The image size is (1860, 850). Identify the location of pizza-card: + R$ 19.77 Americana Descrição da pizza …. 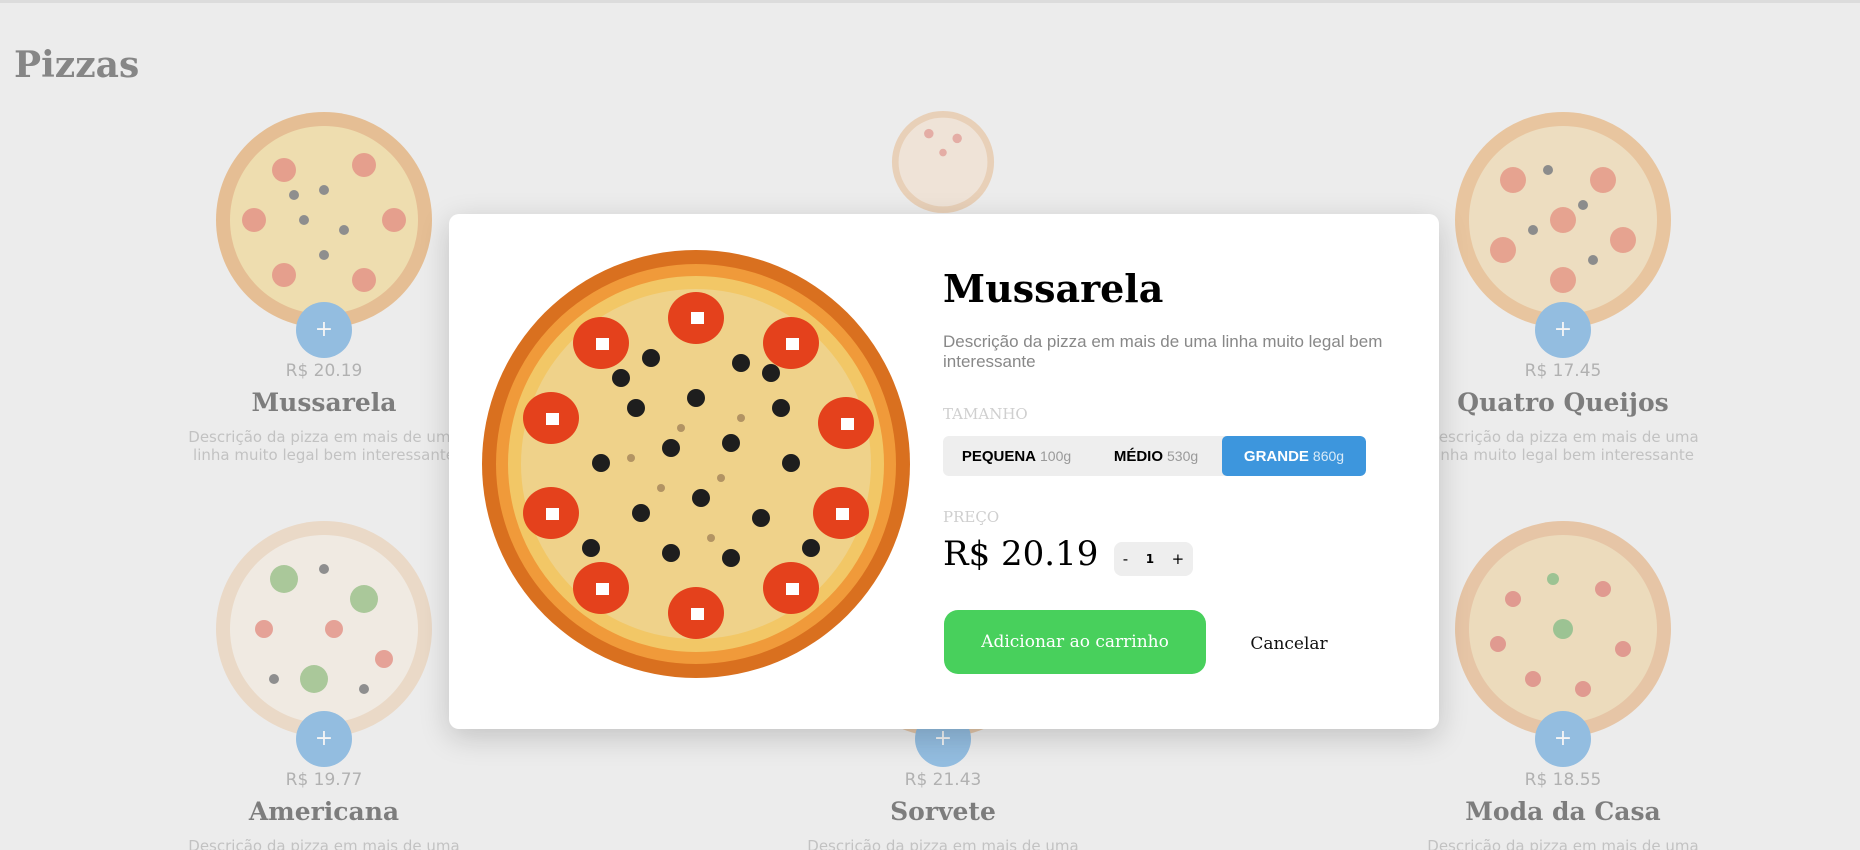
(324, 684).